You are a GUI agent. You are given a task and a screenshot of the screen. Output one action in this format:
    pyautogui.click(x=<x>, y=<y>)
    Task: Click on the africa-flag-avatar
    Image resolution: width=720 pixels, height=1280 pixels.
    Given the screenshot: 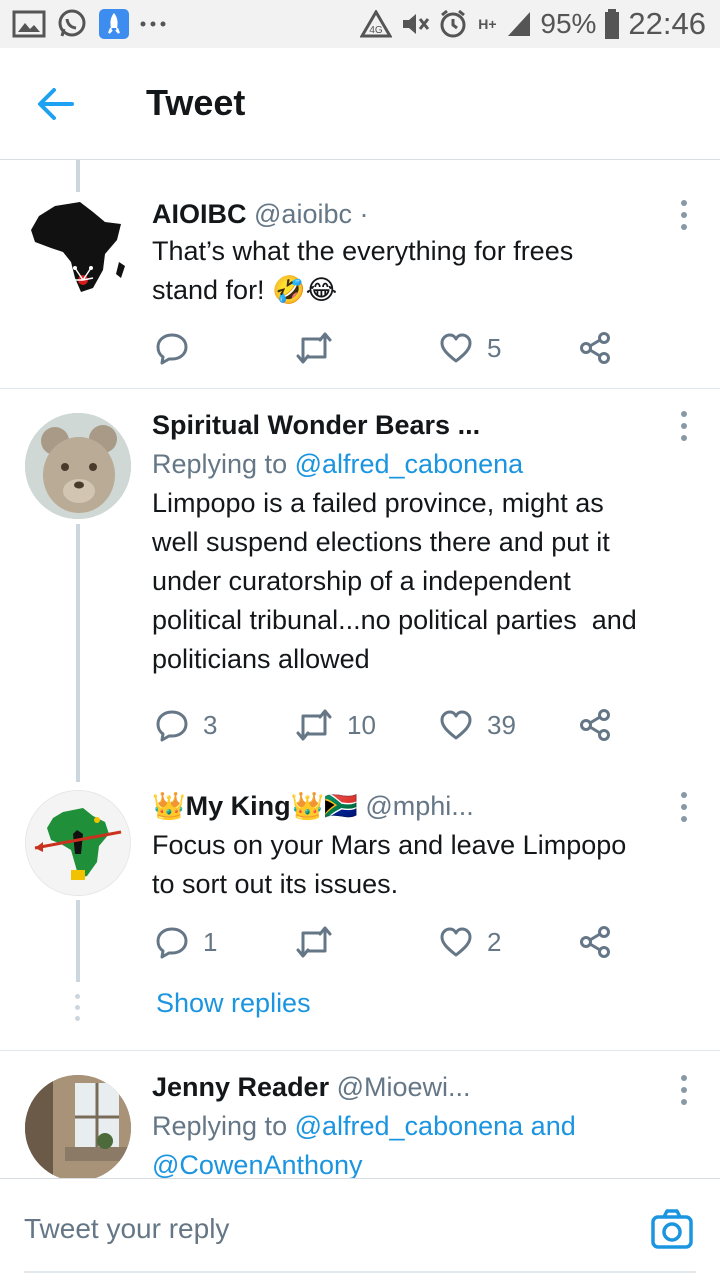 What is the action you would take?
    pyautogui.click(x=78, y=843)
    